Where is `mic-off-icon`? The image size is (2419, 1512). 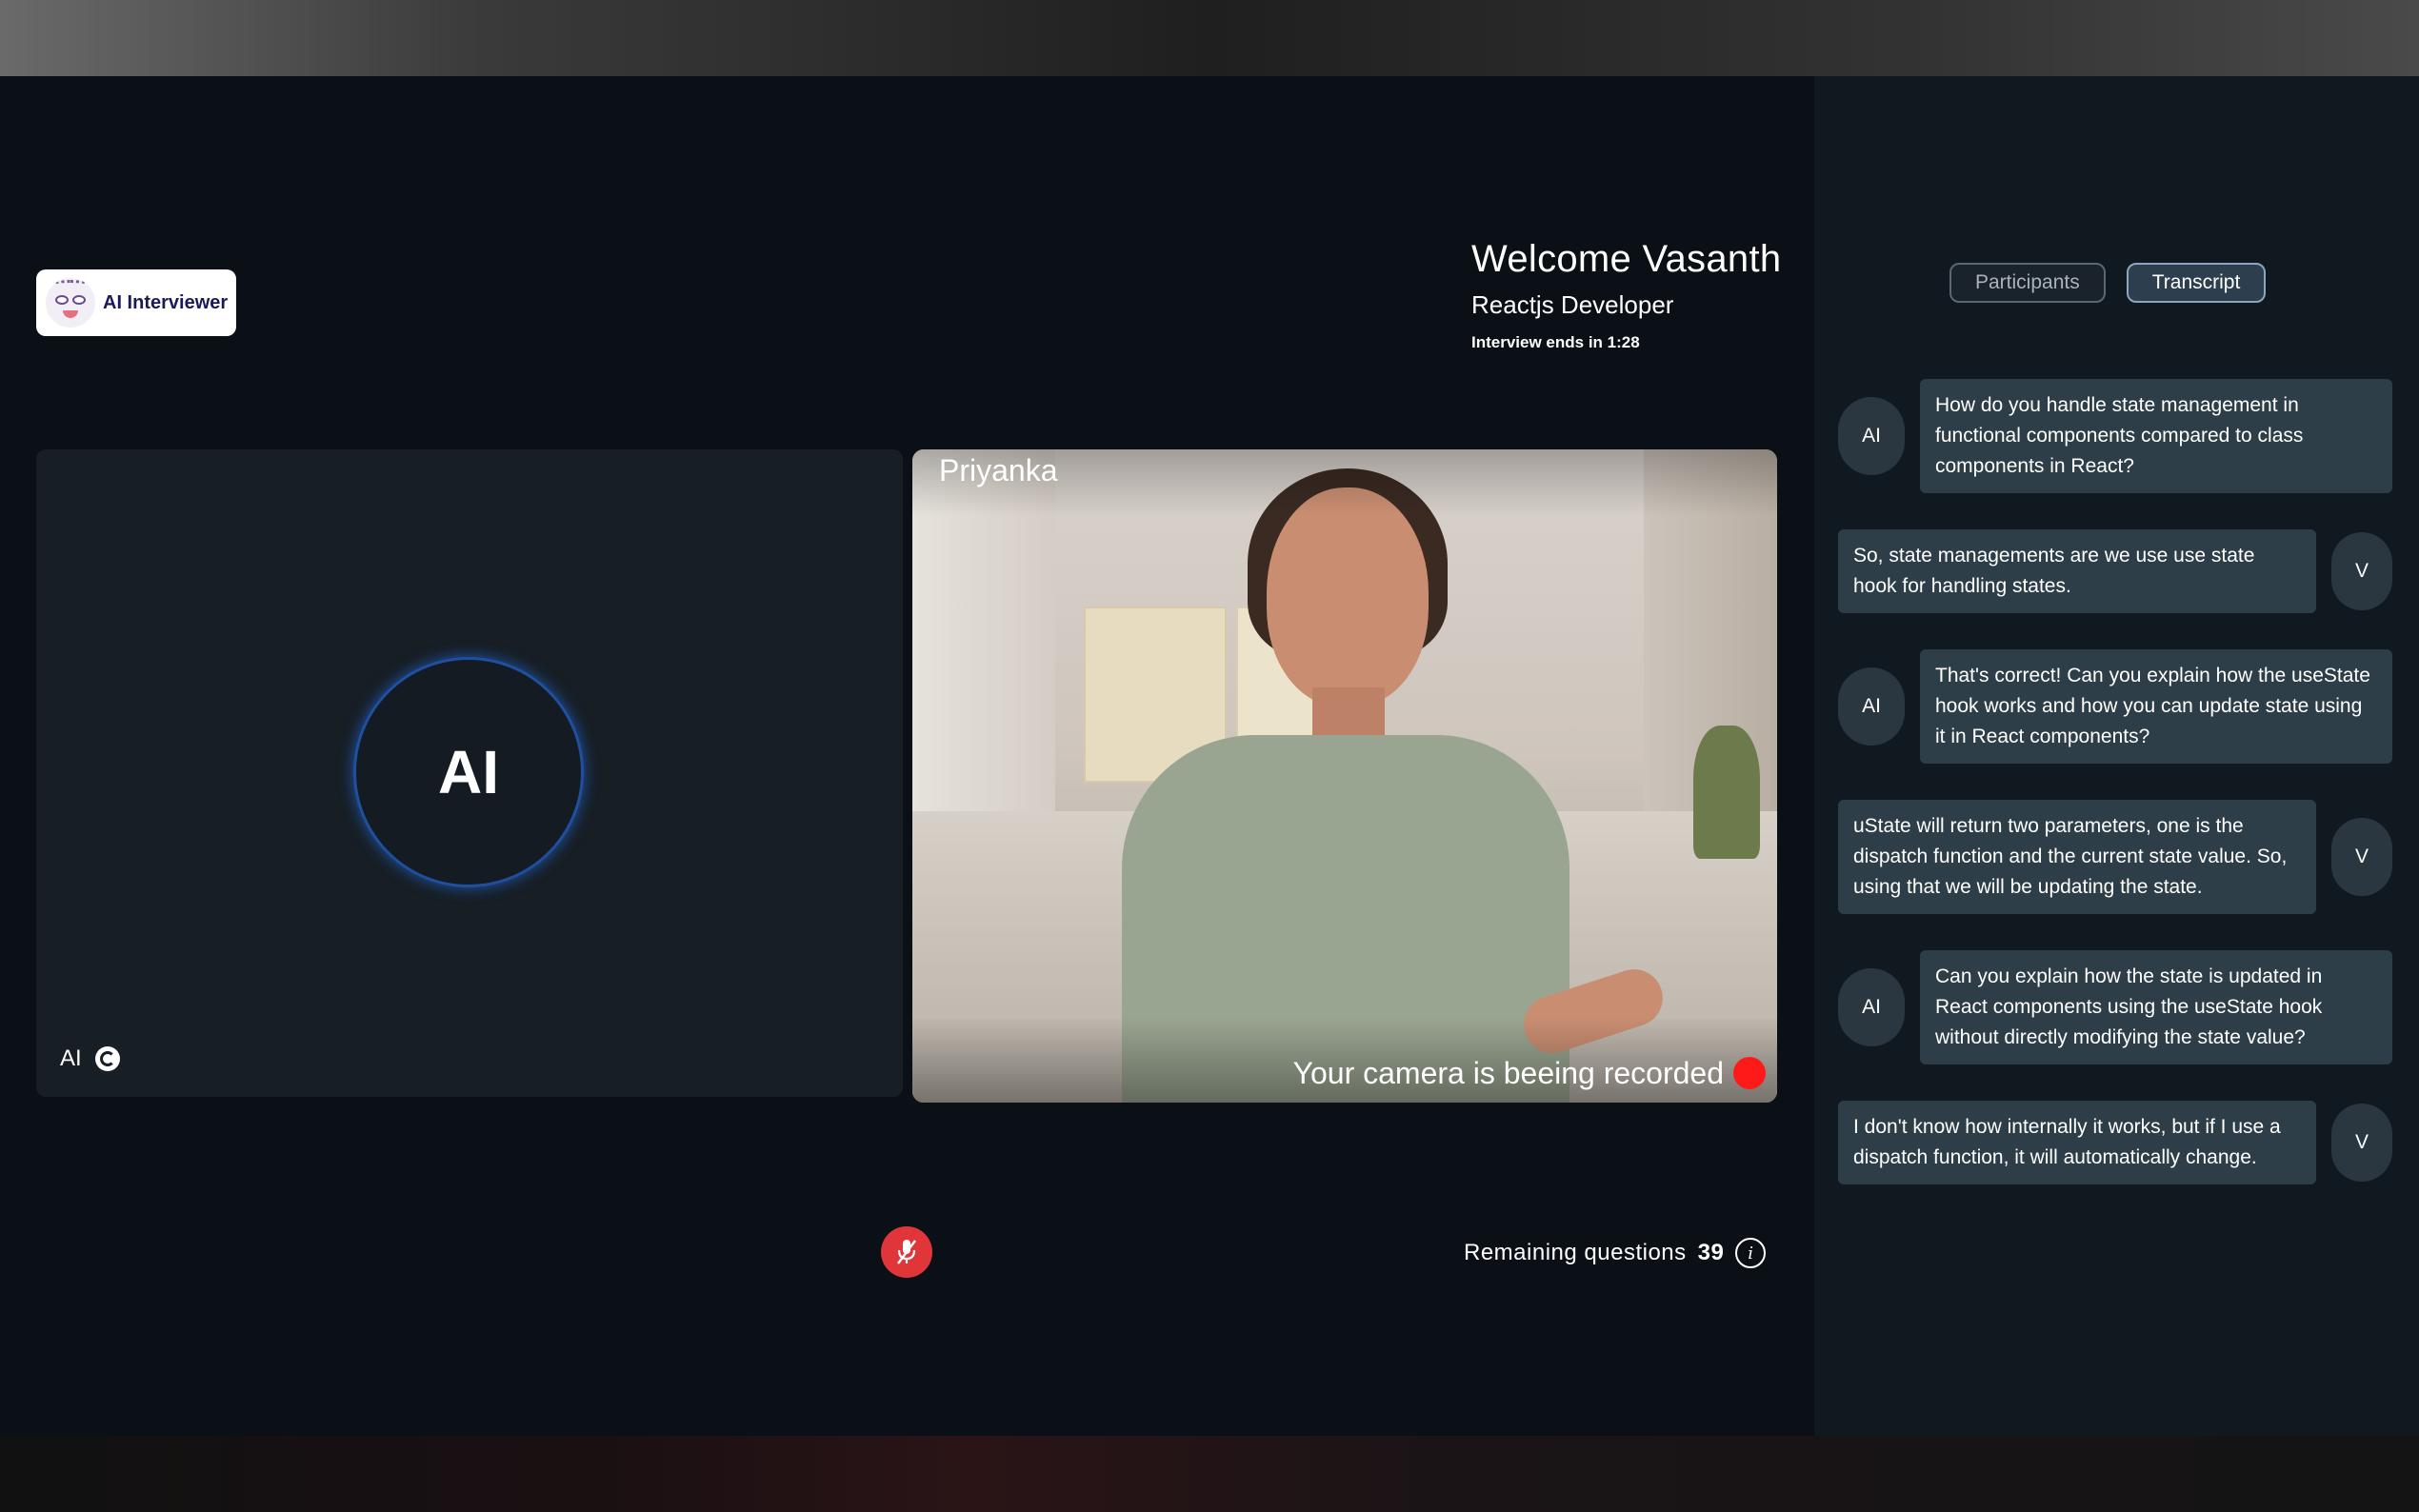
mic-off-icon is located at coordinates (906, 1252).